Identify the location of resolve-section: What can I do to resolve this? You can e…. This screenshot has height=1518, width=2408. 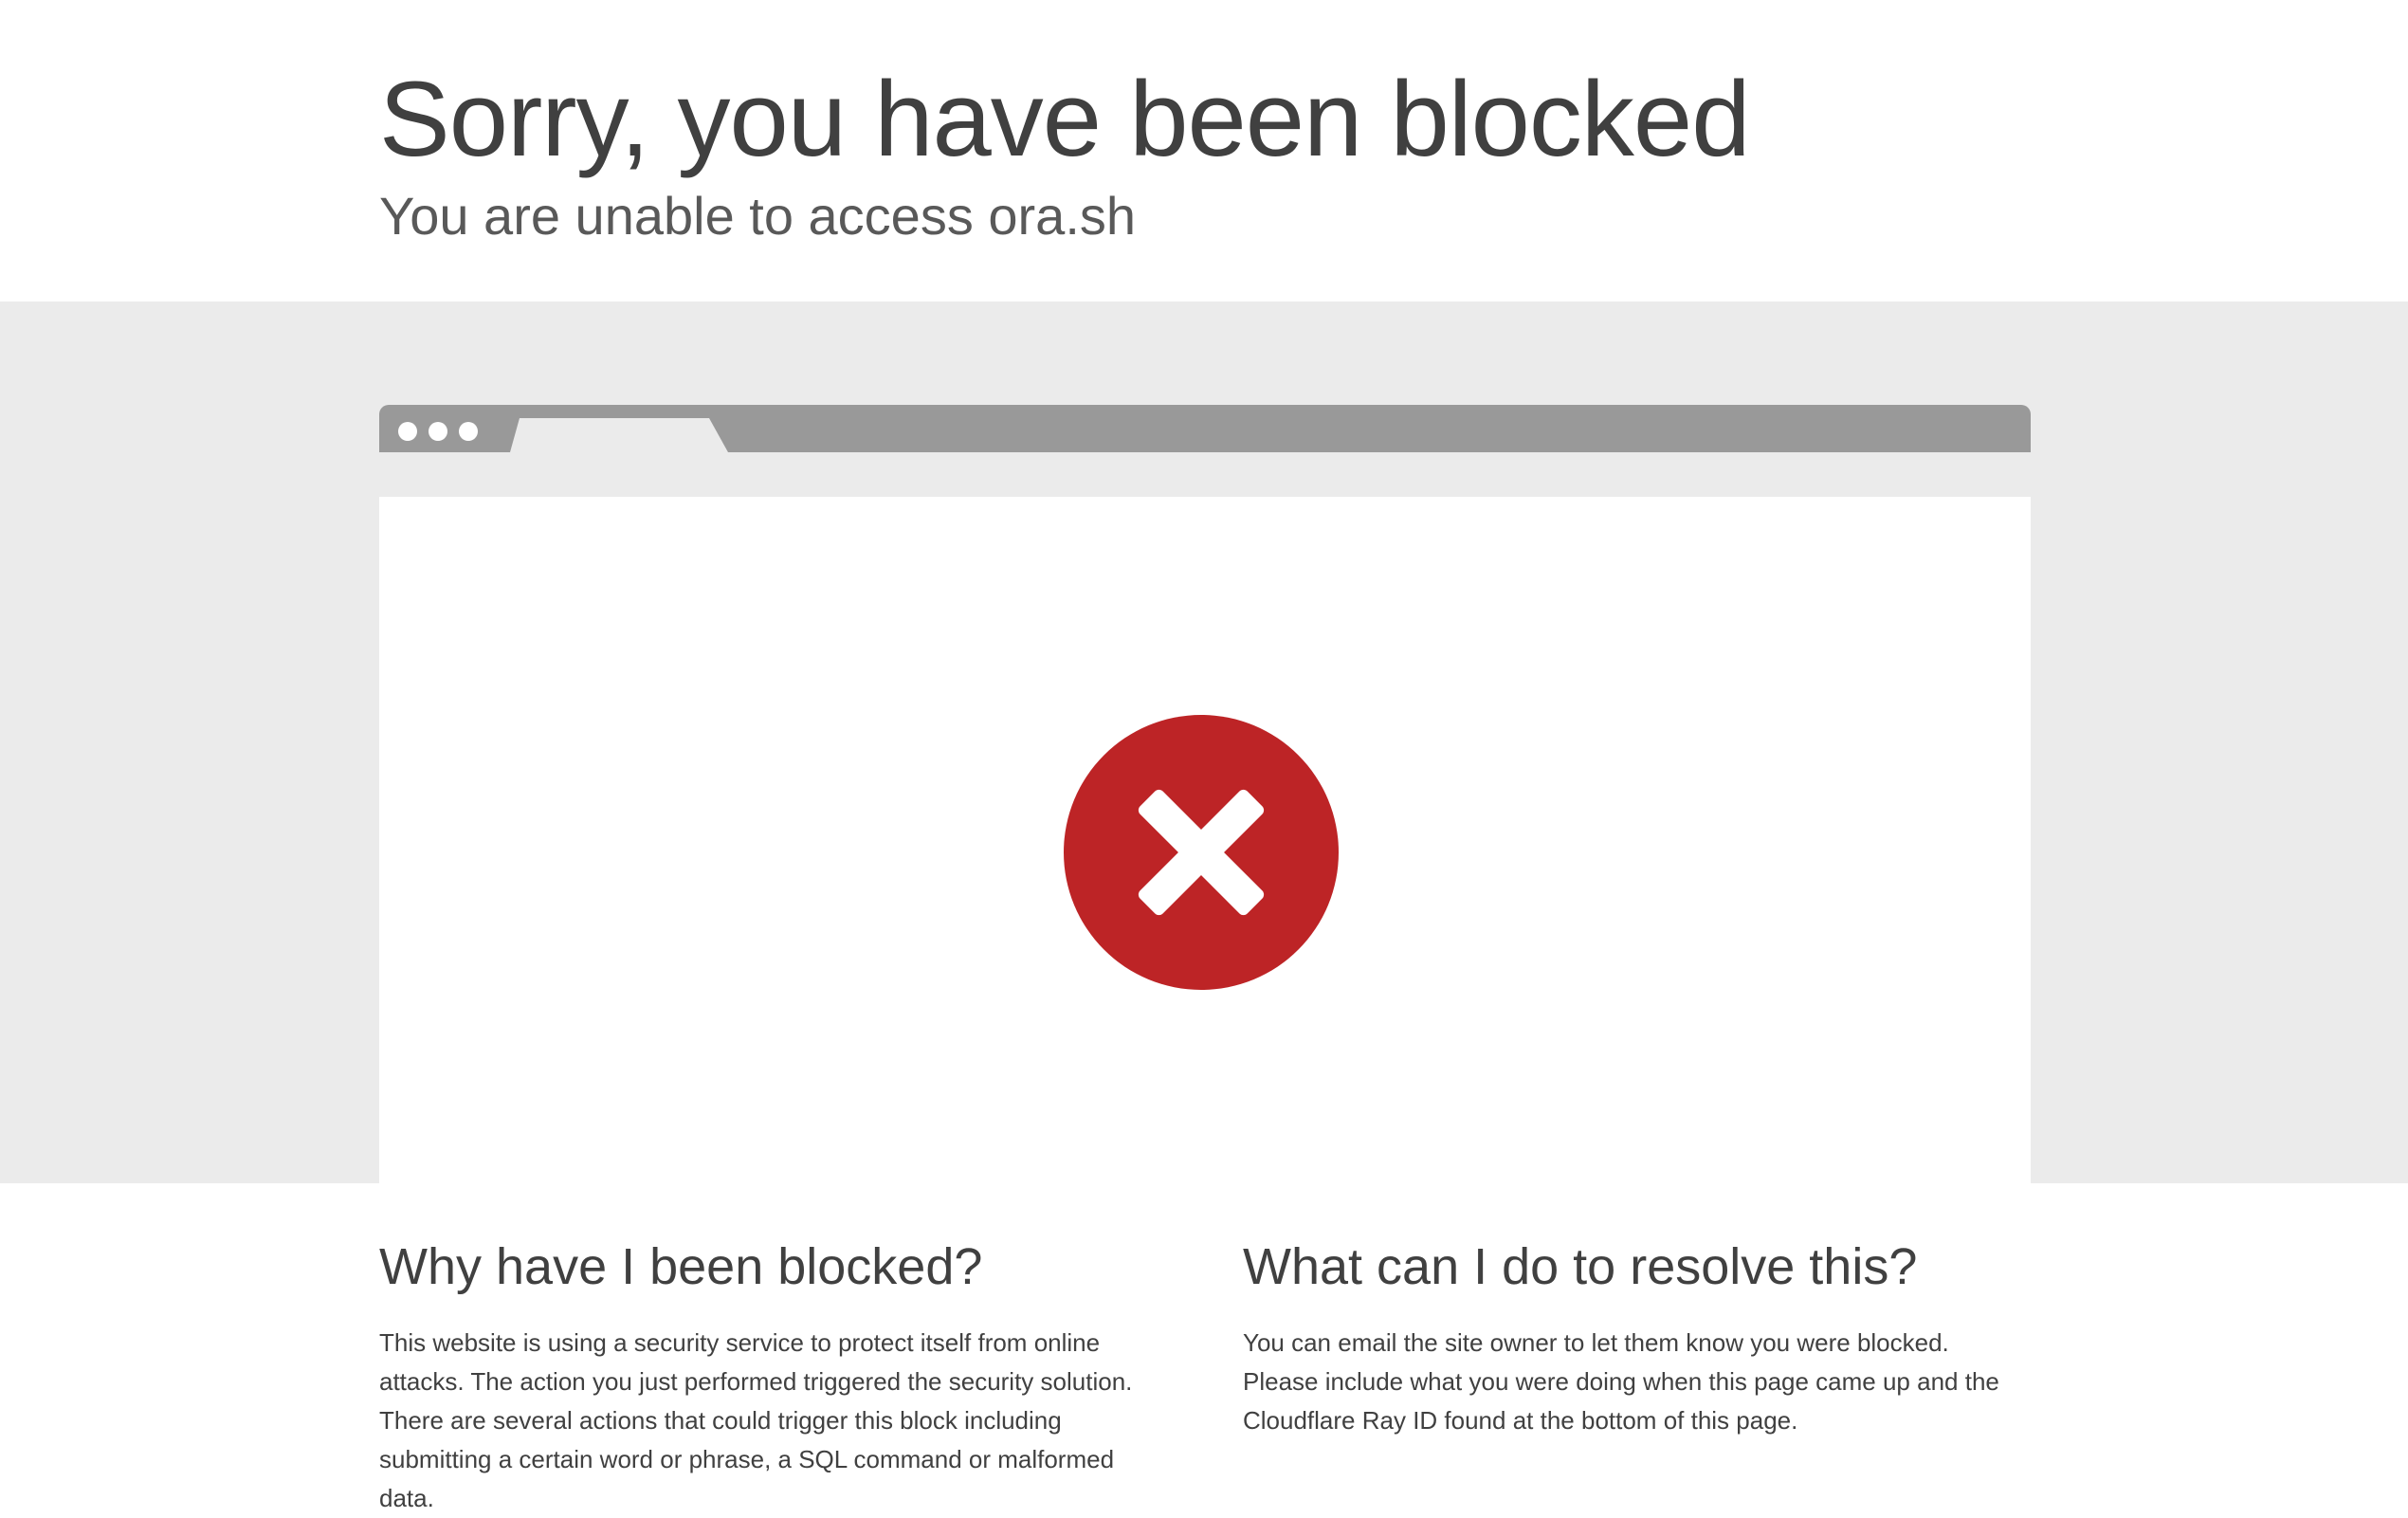
(1631, 1336).